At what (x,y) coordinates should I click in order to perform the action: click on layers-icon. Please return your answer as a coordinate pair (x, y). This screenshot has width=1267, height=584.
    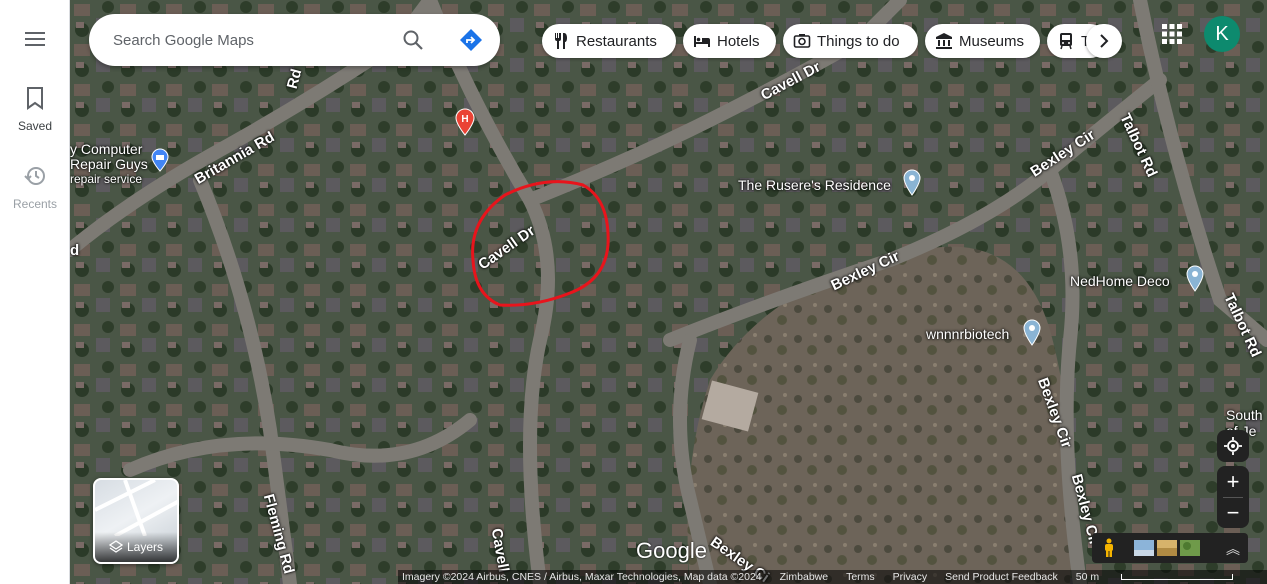
    Looking at the image, I should click on (115, 546).